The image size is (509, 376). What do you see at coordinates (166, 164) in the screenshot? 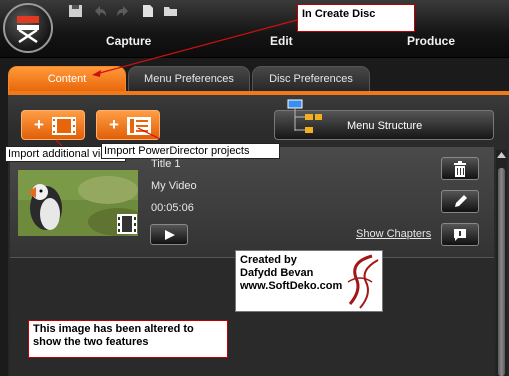
I see `item-title: Title 1` at bounding box center [166, 164].